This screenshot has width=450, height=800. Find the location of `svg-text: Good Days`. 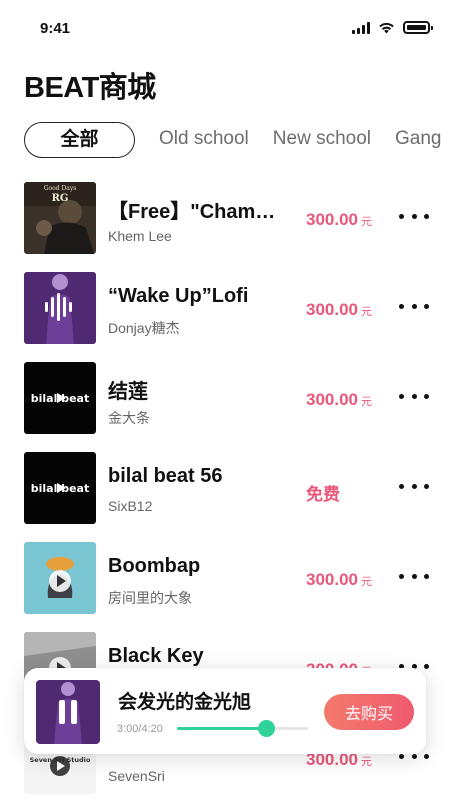

svg-text: Good Days is located at coordinates (60, 188).